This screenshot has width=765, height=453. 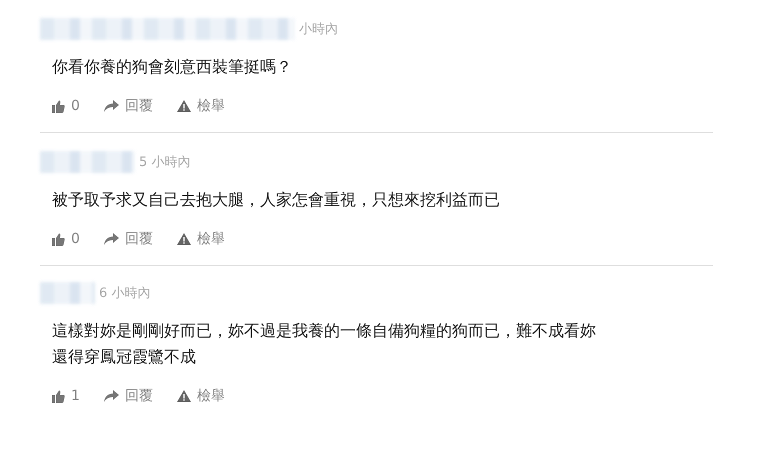 What do you see at coordinates (67, 293) in the screenshot?
I see `blurred-username` at bounding box center [67, 293].